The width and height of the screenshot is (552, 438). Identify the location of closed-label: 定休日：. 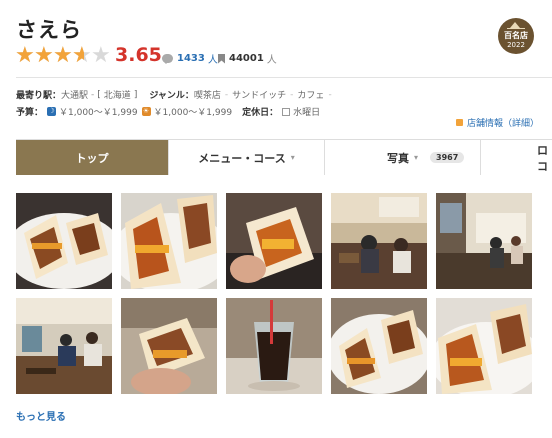
(260, 113).